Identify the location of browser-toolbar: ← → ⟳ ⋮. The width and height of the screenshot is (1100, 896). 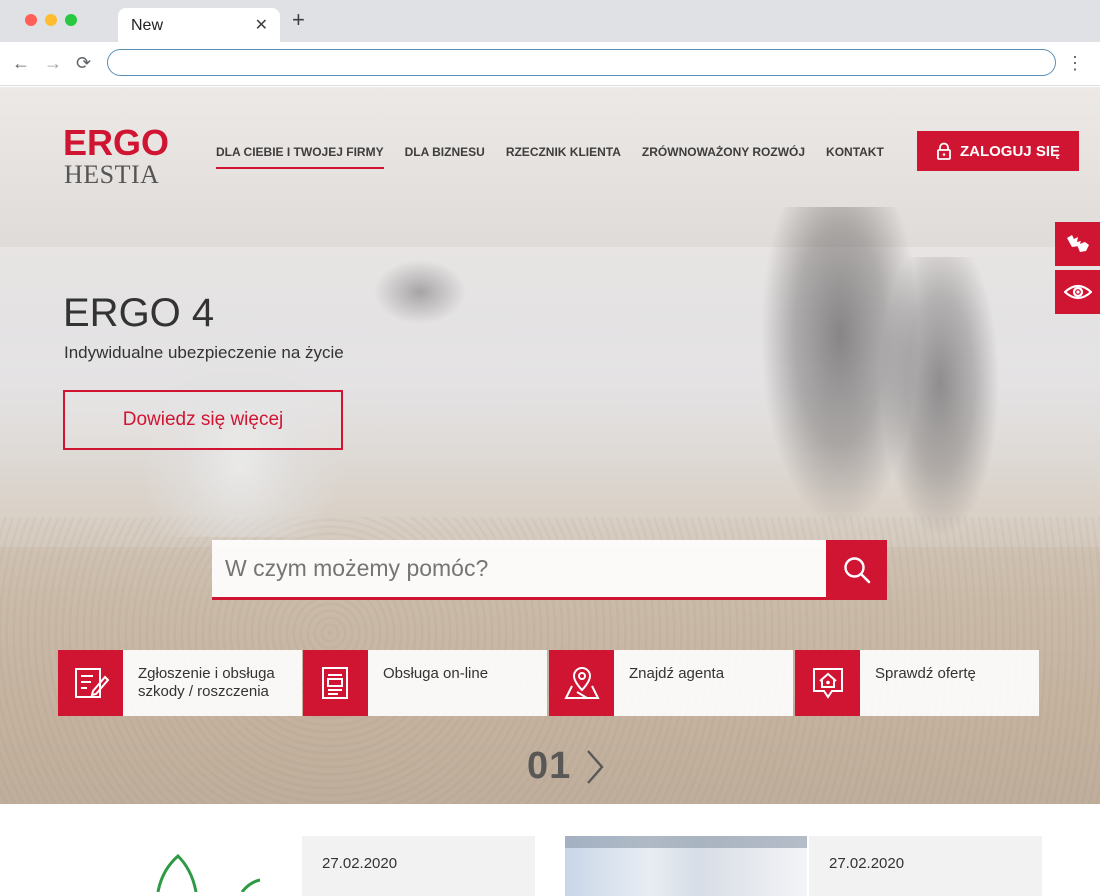
(550, 64).